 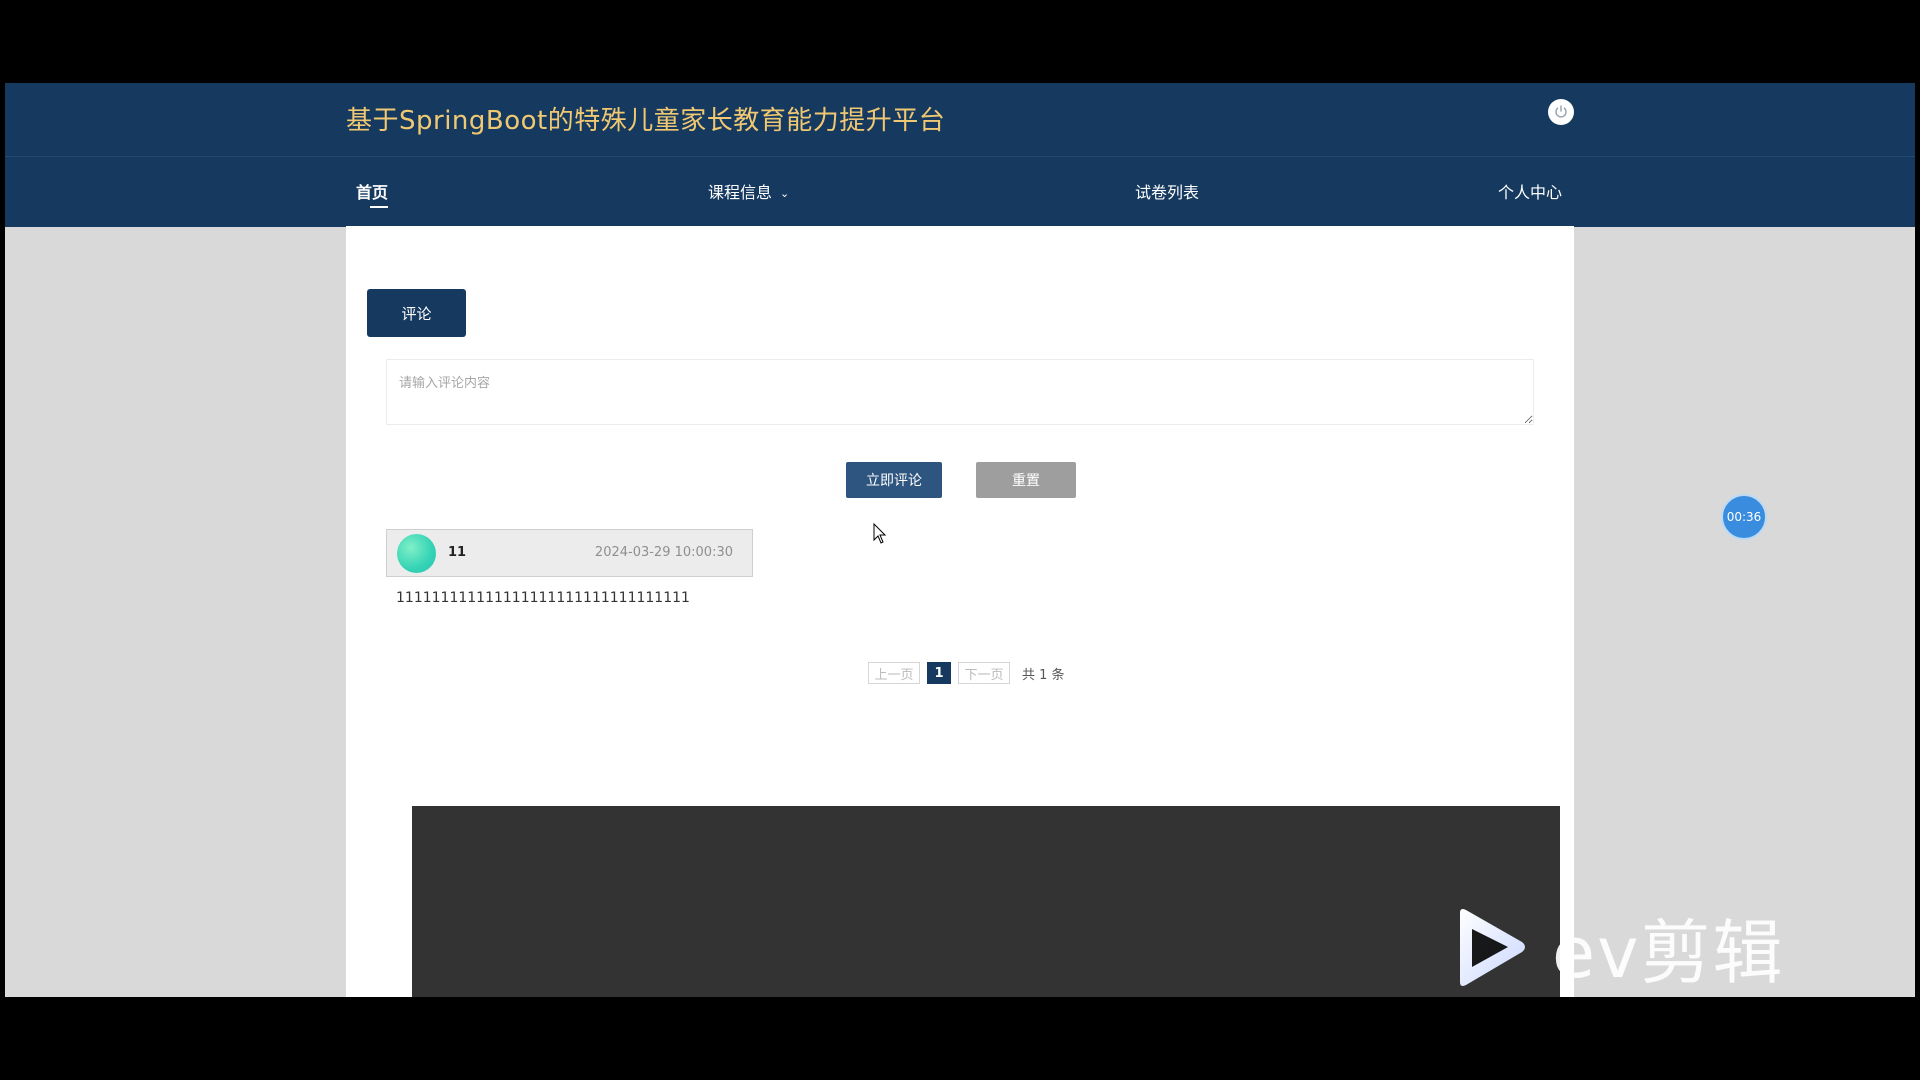 I want to click on pagination: 上一页 1 下一页 共 1 条, so click(x=966, y=673).